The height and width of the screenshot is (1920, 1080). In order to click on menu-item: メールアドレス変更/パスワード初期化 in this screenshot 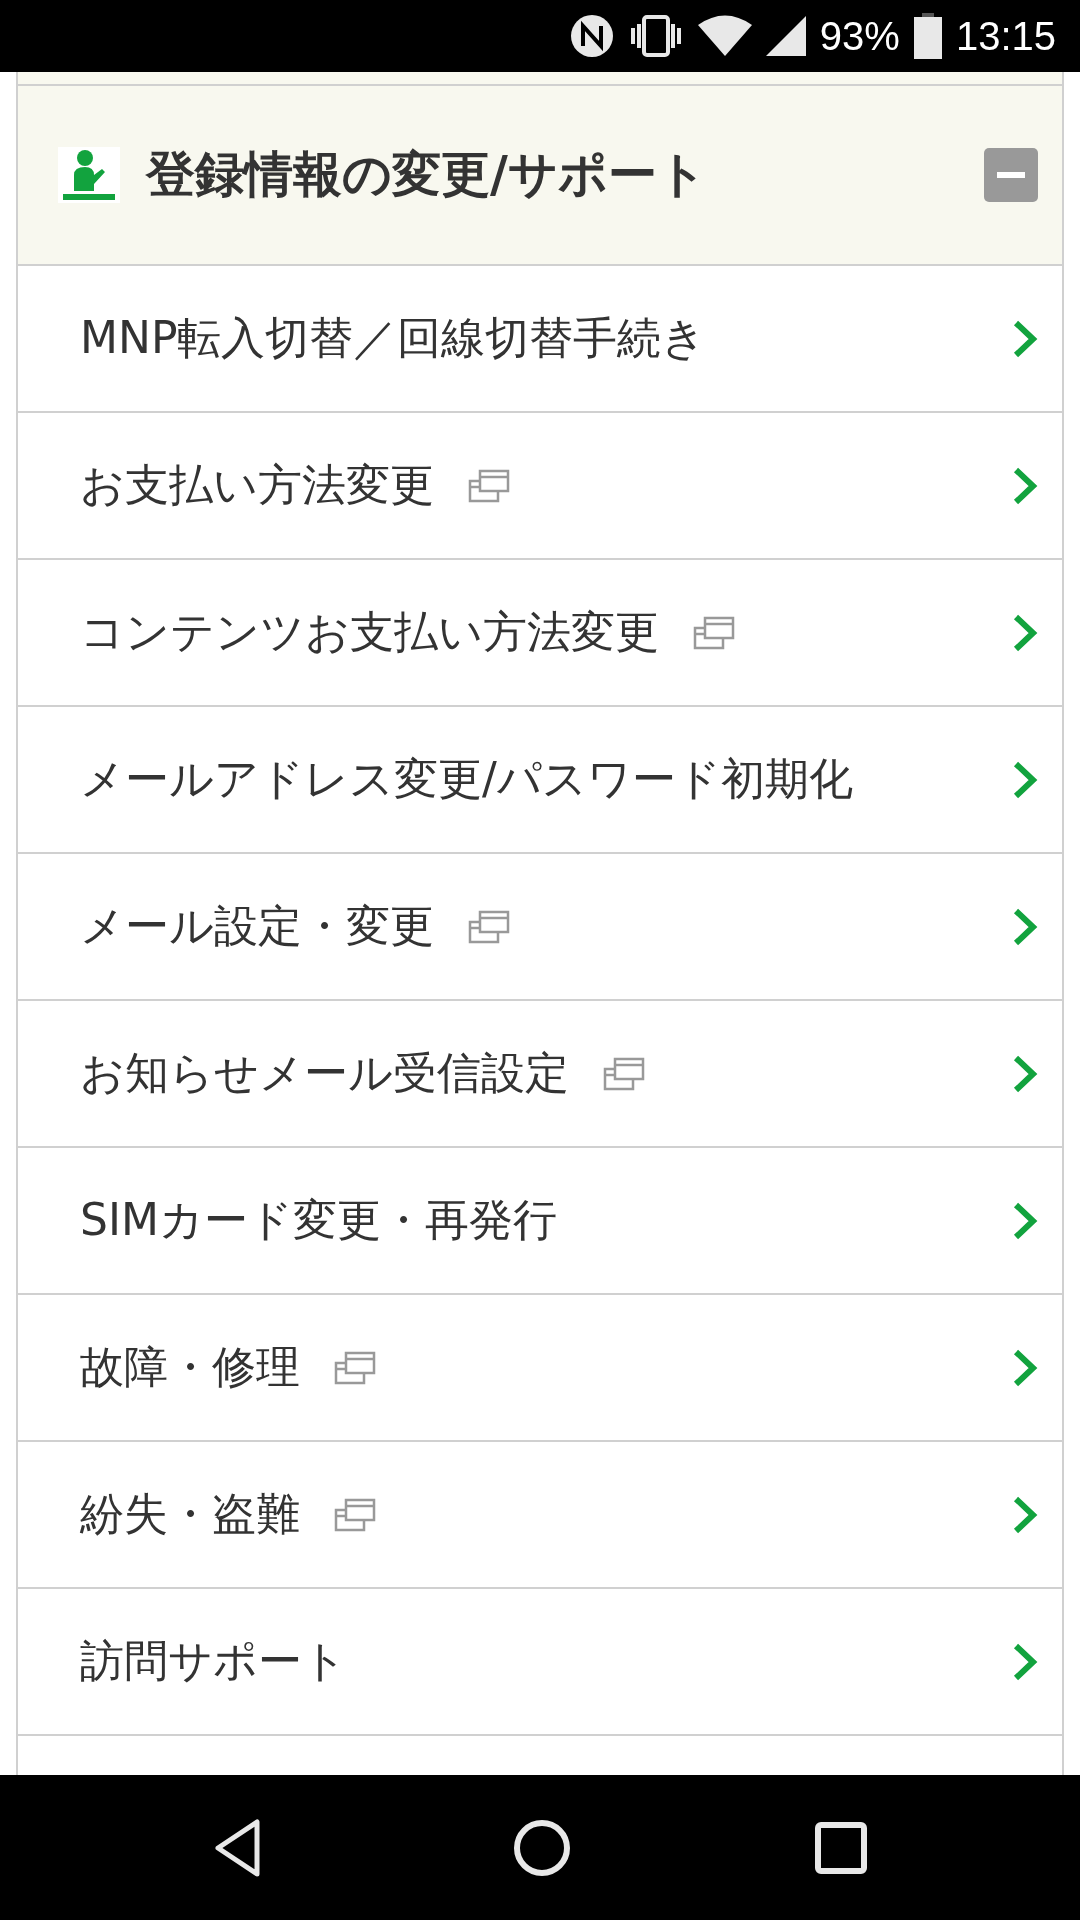, I will do `click(540, 780)`.